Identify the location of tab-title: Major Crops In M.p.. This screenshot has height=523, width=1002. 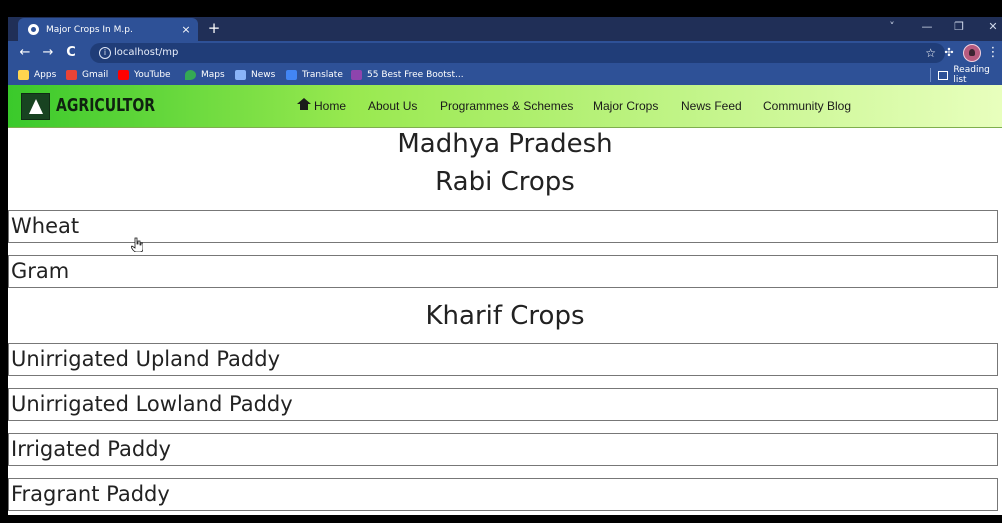
(89, 29).